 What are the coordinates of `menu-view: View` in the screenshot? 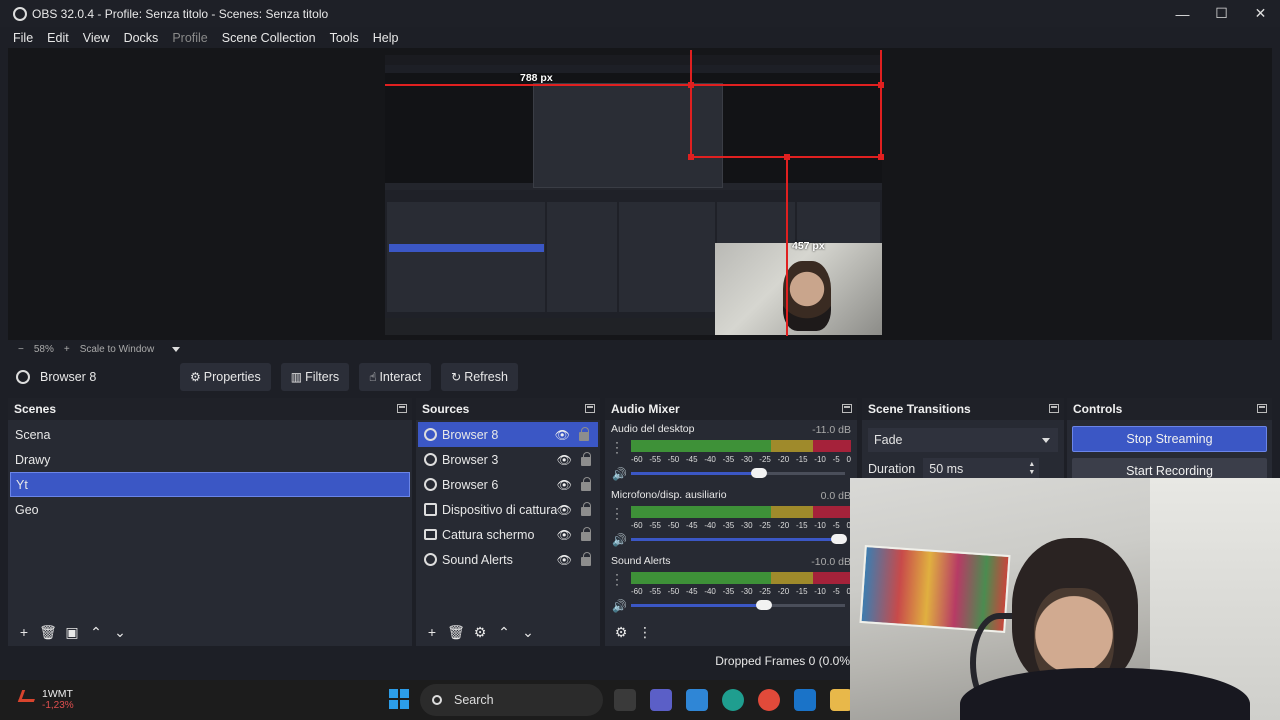 It's located at (96, 38).